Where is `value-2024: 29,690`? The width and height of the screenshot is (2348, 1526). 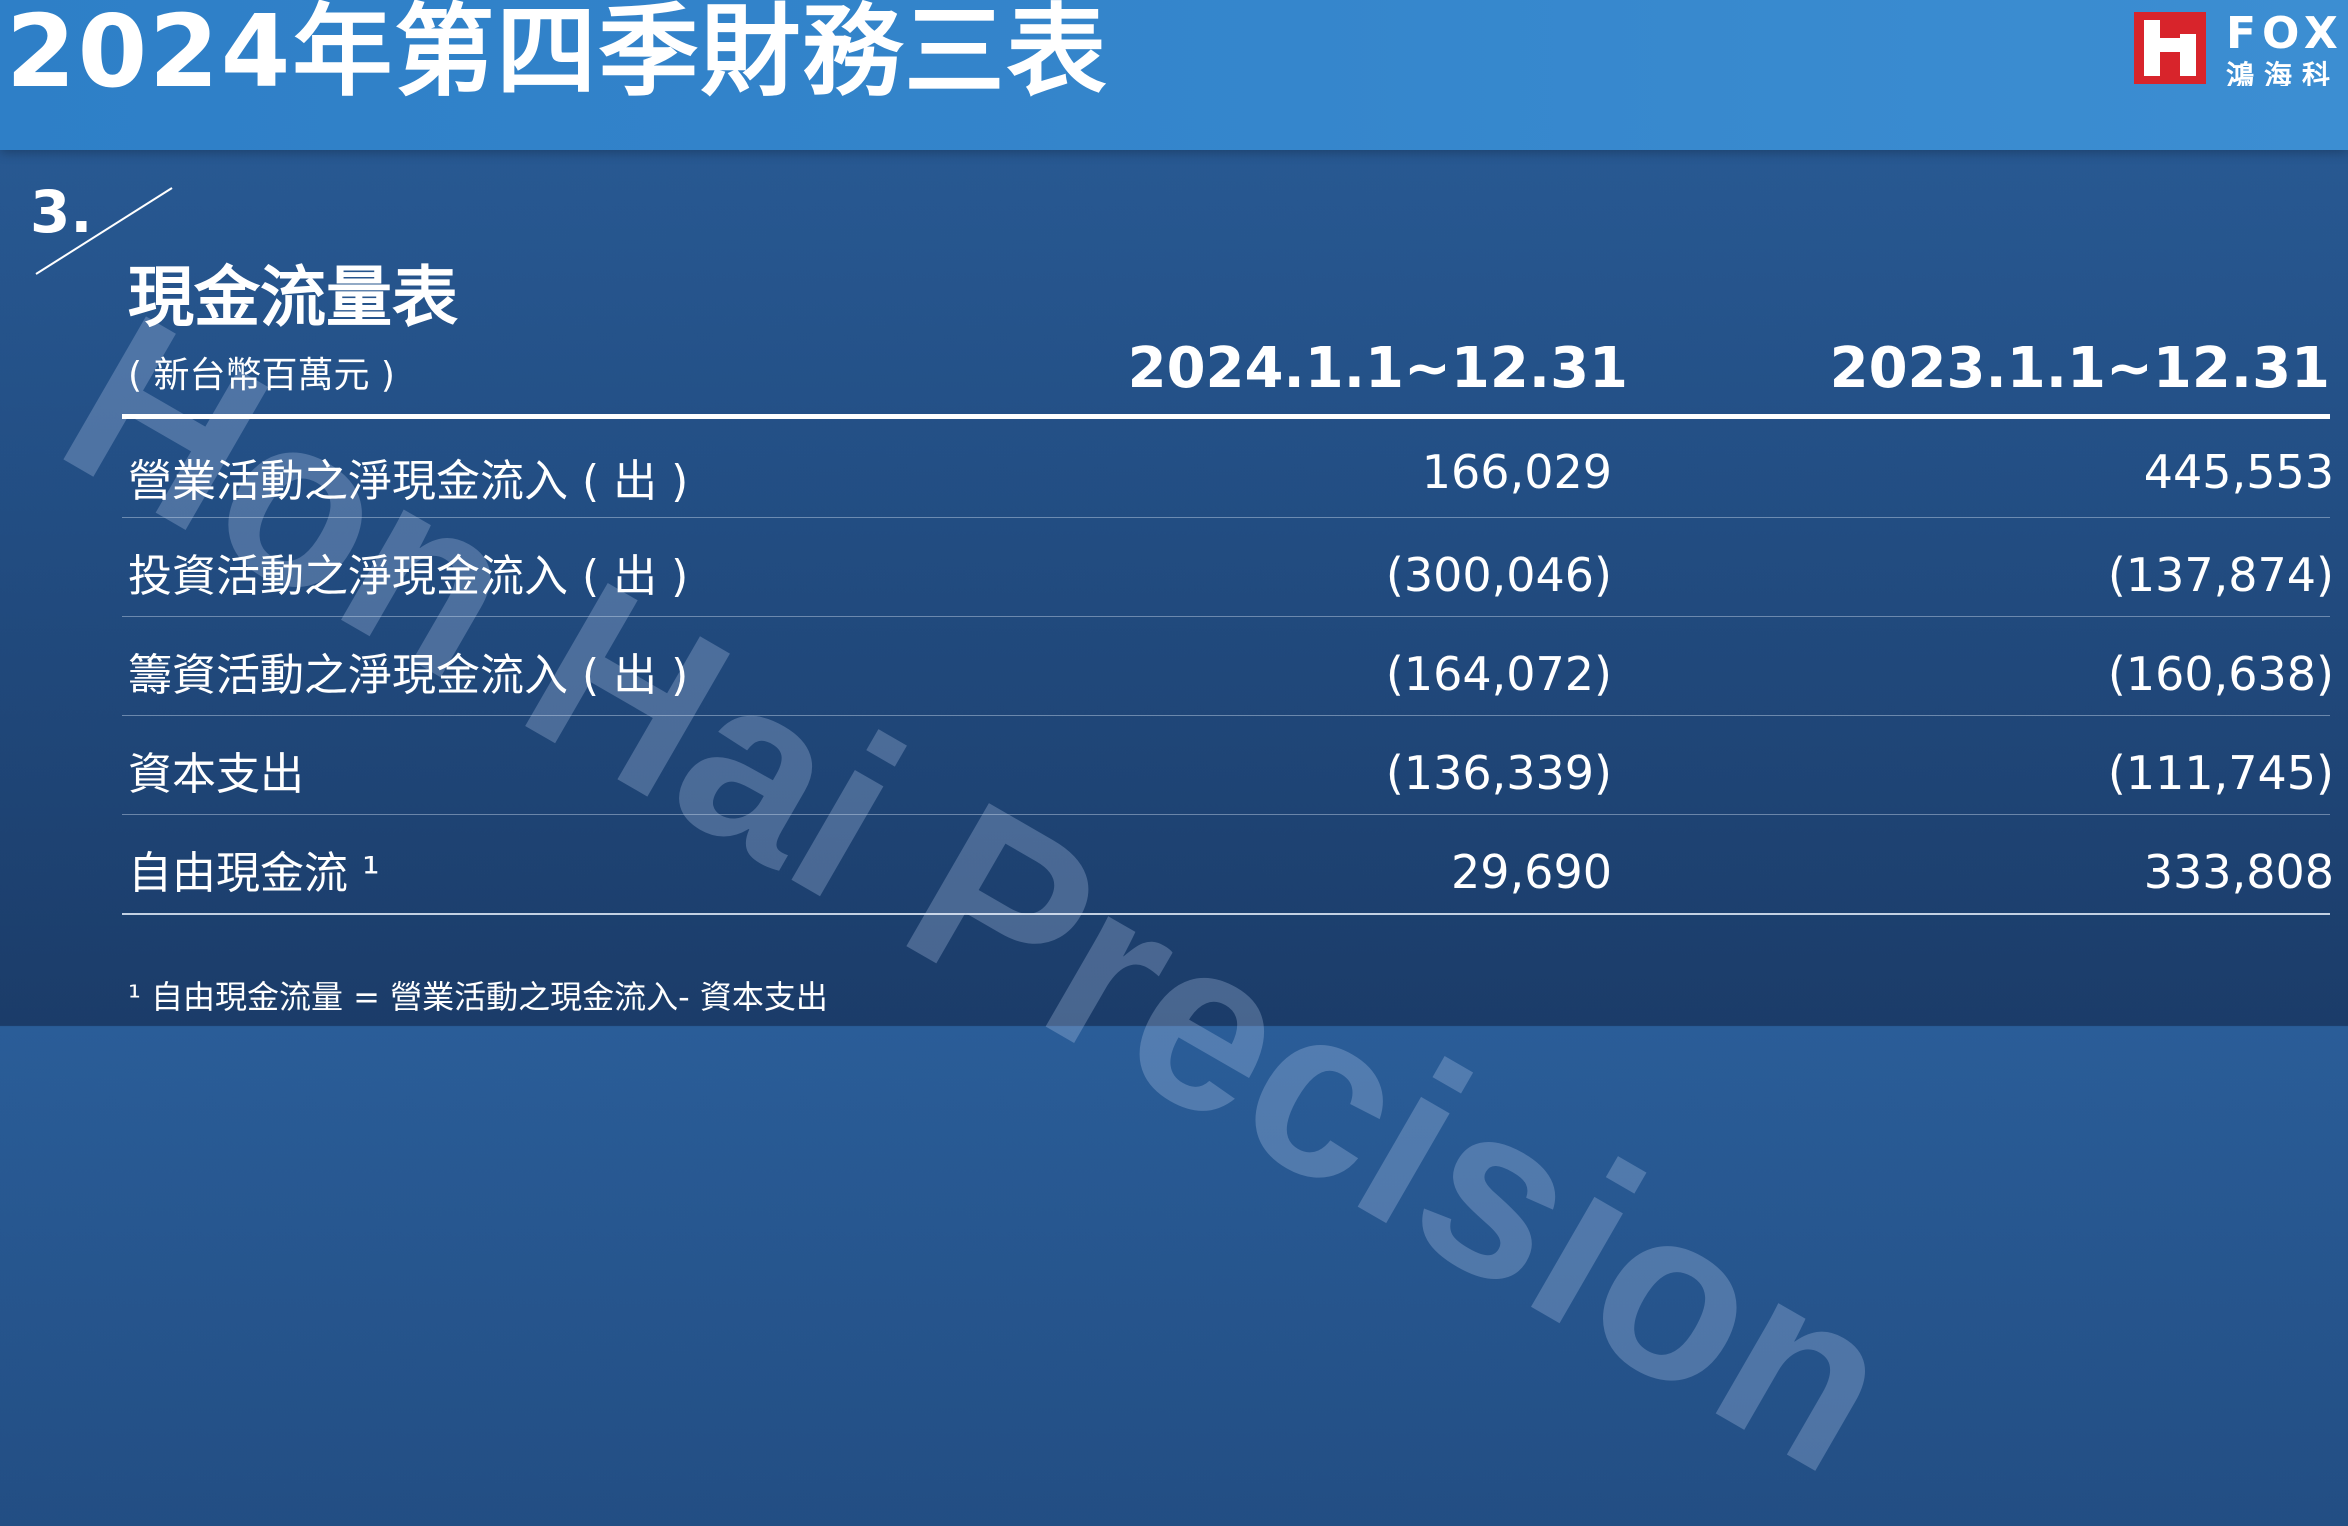
value-2024: 29,690 is located at coordinates (1531, 872).